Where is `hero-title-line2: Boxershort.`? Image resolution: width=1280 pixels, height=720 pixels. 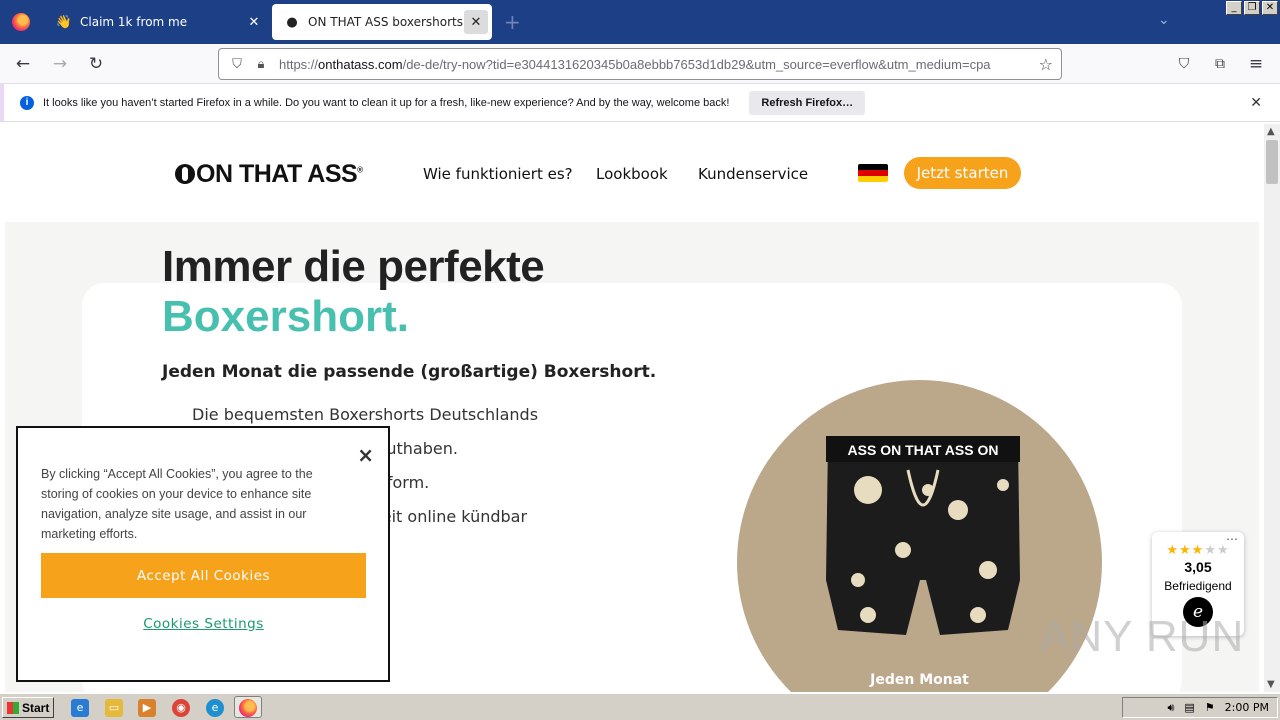 hero-title-line2: Boxershort. is located at coordinates (285, 316).